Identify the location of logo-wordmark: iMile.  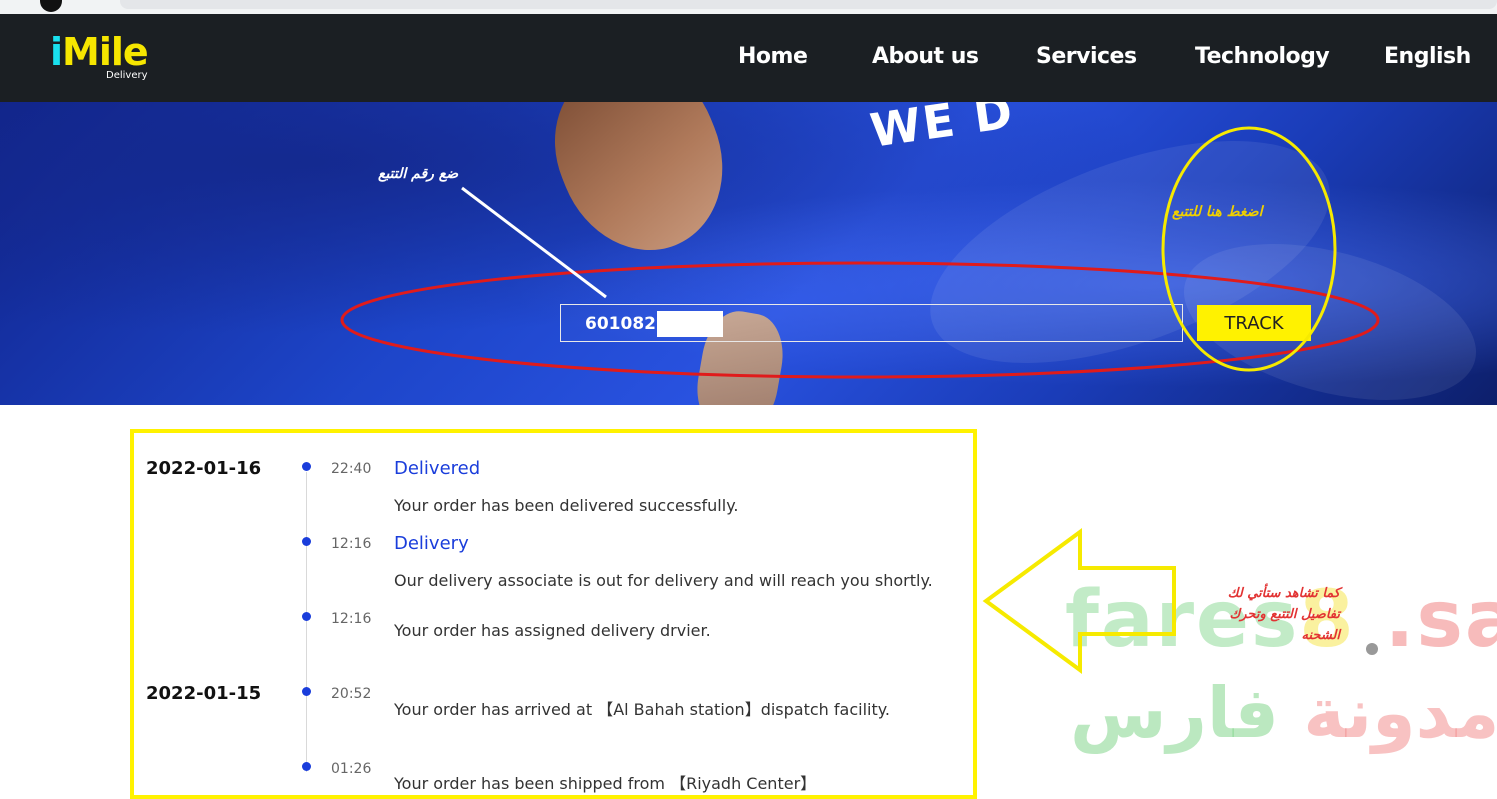
(99, 52).